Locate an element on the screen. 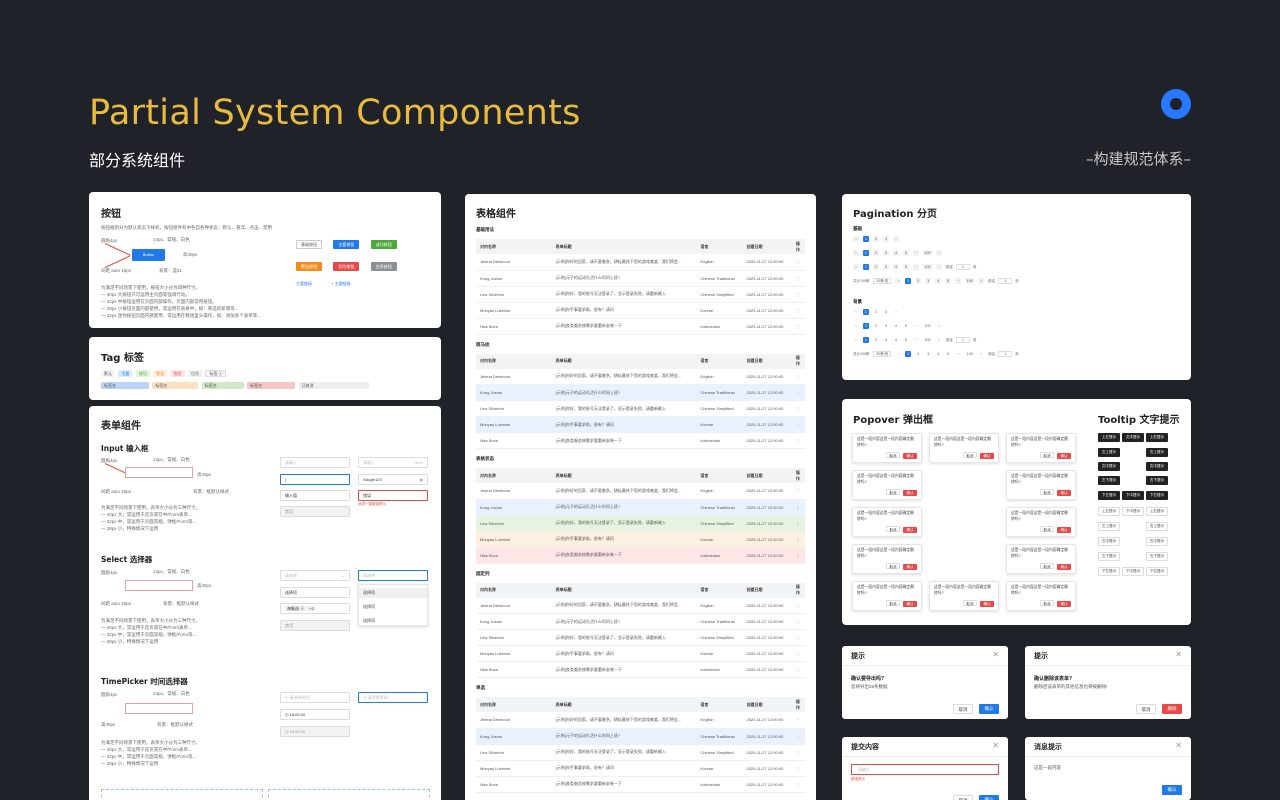  focused-input: | is located at coordinates (315, 479).